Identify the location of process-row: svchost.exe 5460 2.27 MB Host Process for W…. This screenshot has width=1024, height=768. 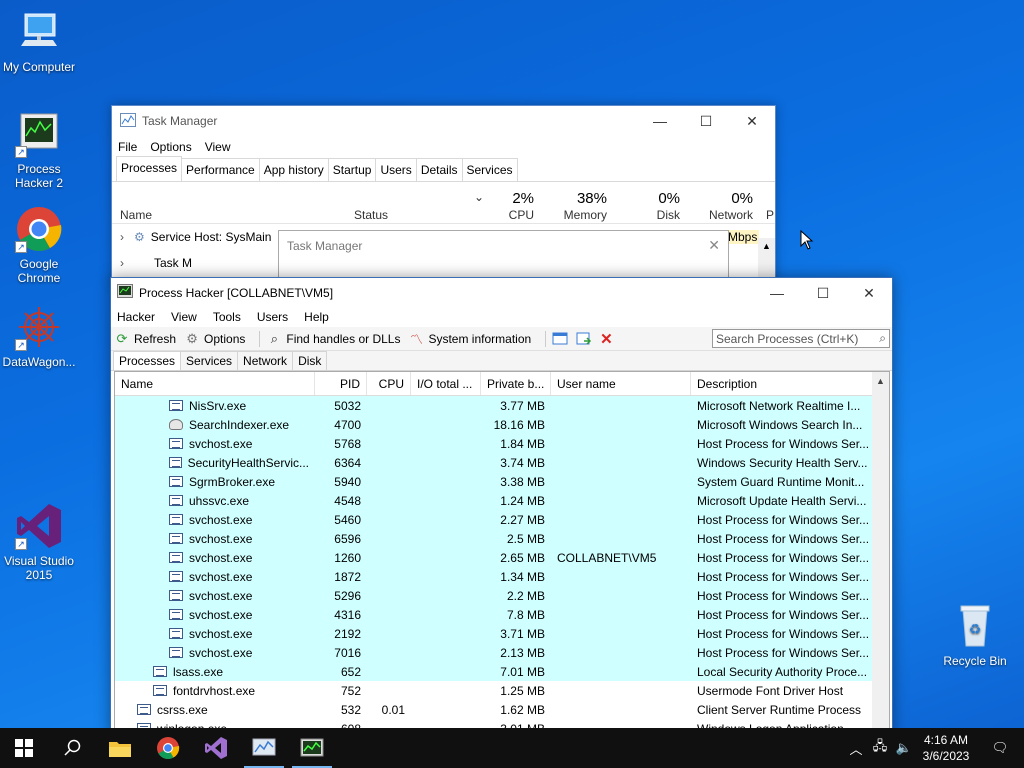
(502, 519).